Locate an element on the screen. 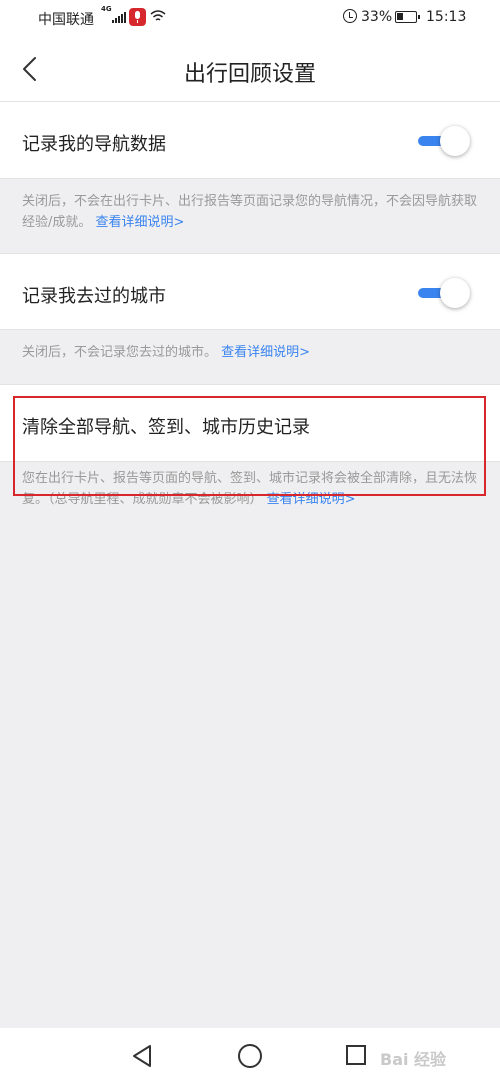 The height and width of the screenshot is (1083, 500). page-title: 出行回顾设置 is located at coordinates (249, 74).